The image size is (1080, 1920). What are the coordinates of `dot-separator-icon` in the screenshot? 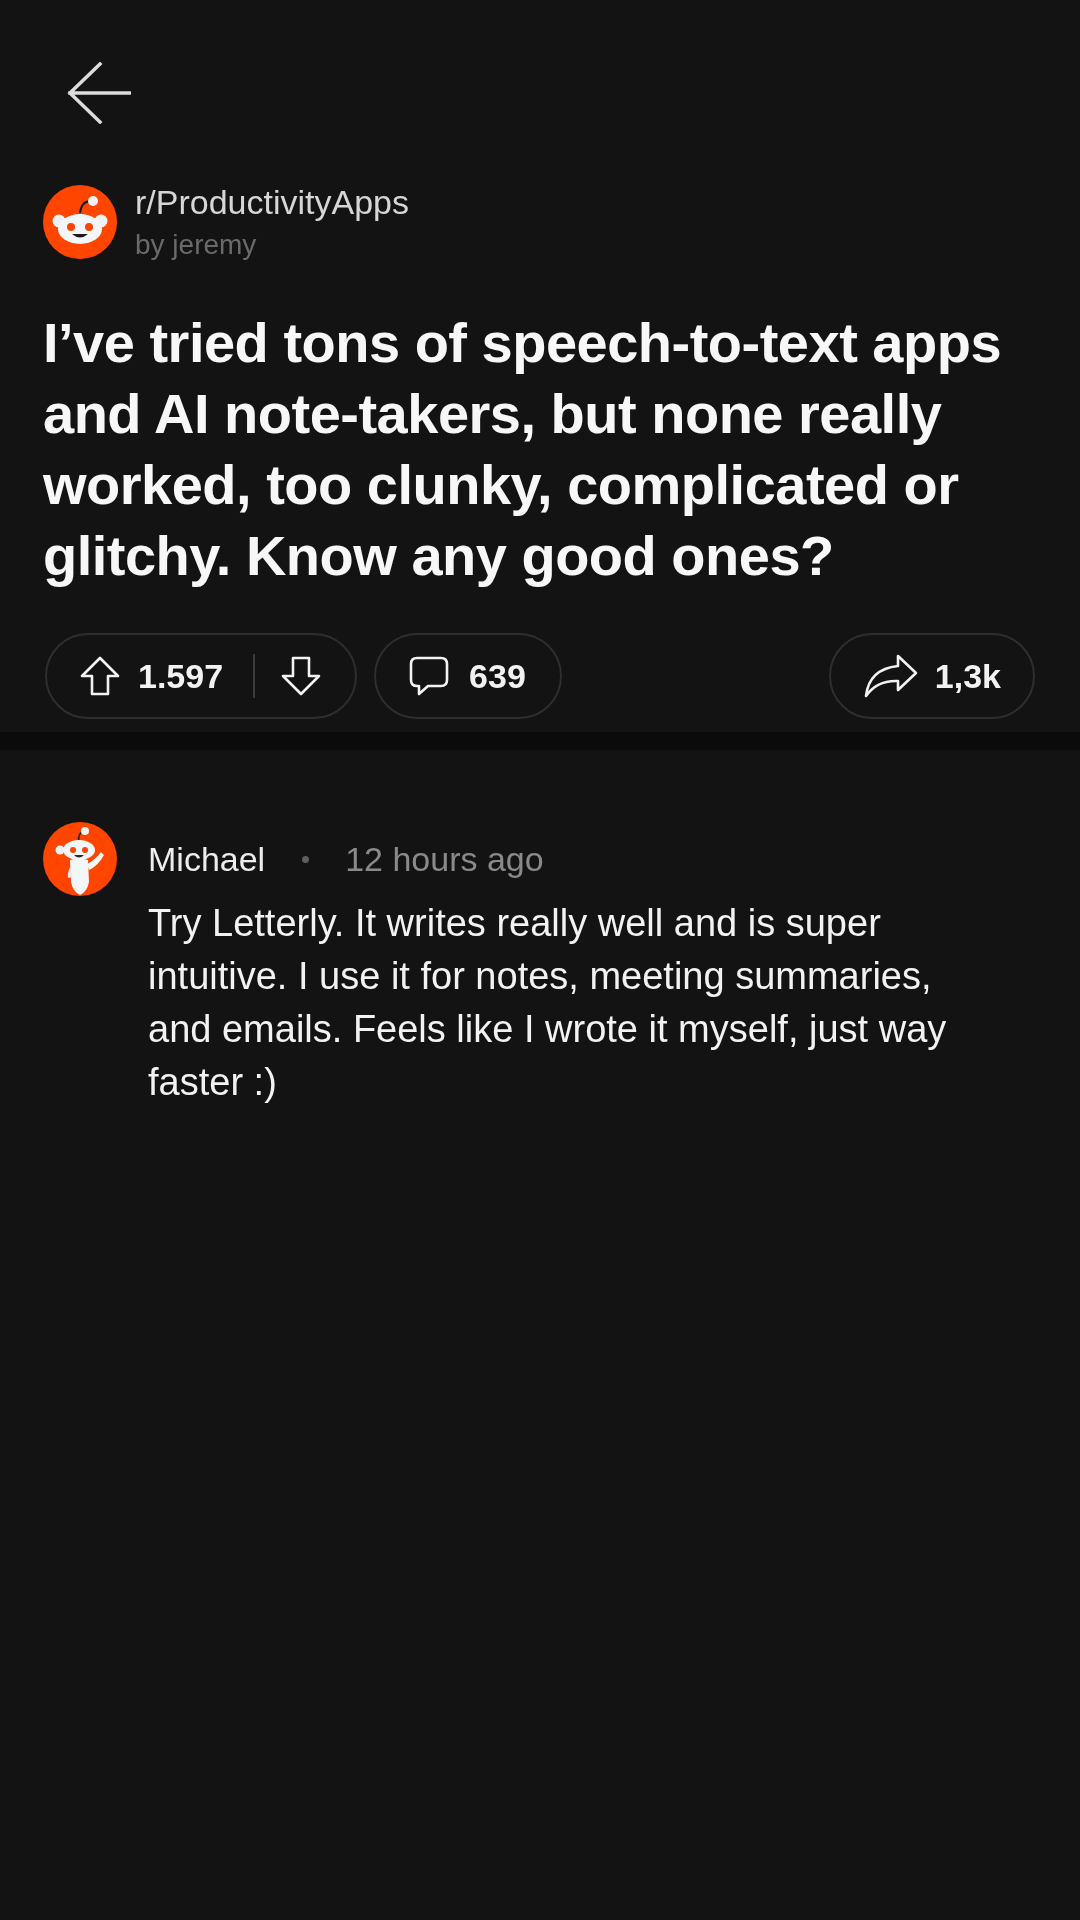 It's located at (306, 859).